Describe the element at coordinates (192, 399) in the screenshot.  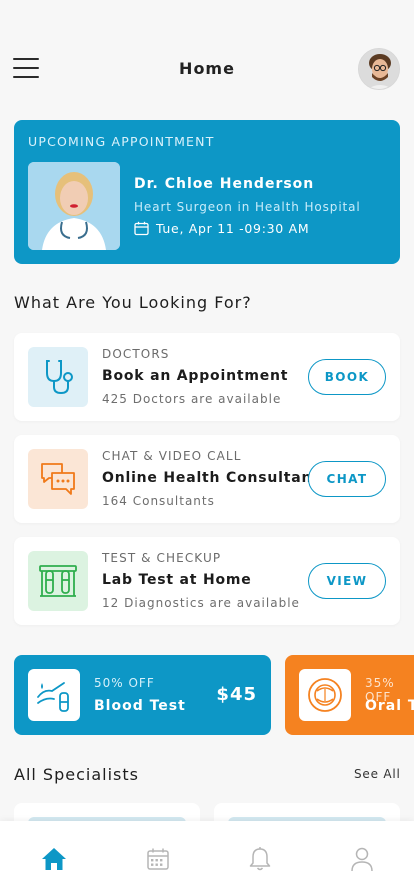
I see `service-subtitle: 425 Doctors are available` at that location.